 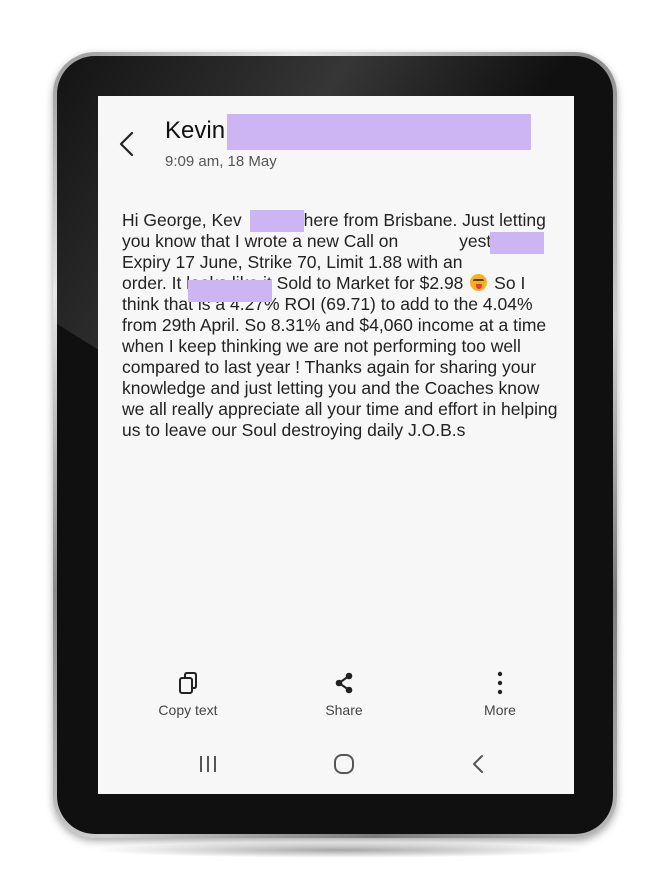 I want to click on home-icon, so click(x=344, y=764).